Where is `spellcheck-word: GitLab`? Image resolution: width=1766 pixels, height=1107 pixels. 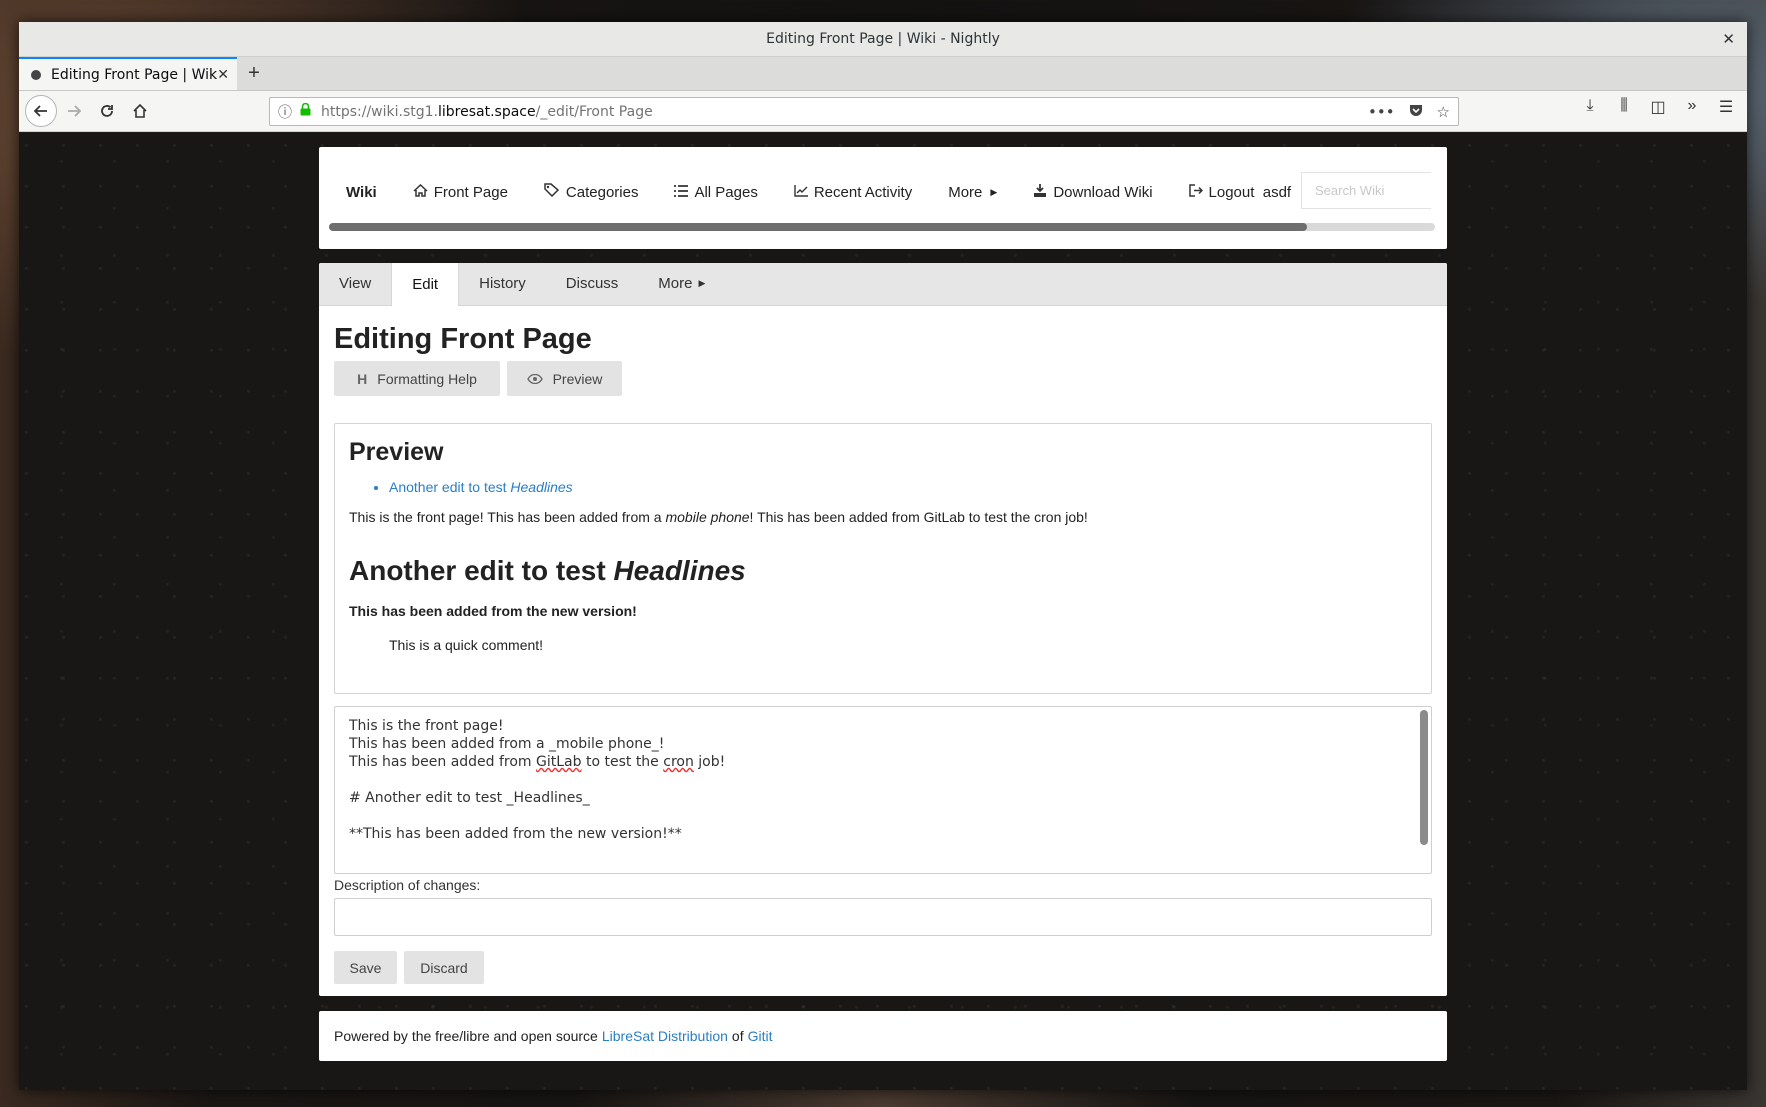 spellcheck-word: GitLab is located at coordinates (559, 762).